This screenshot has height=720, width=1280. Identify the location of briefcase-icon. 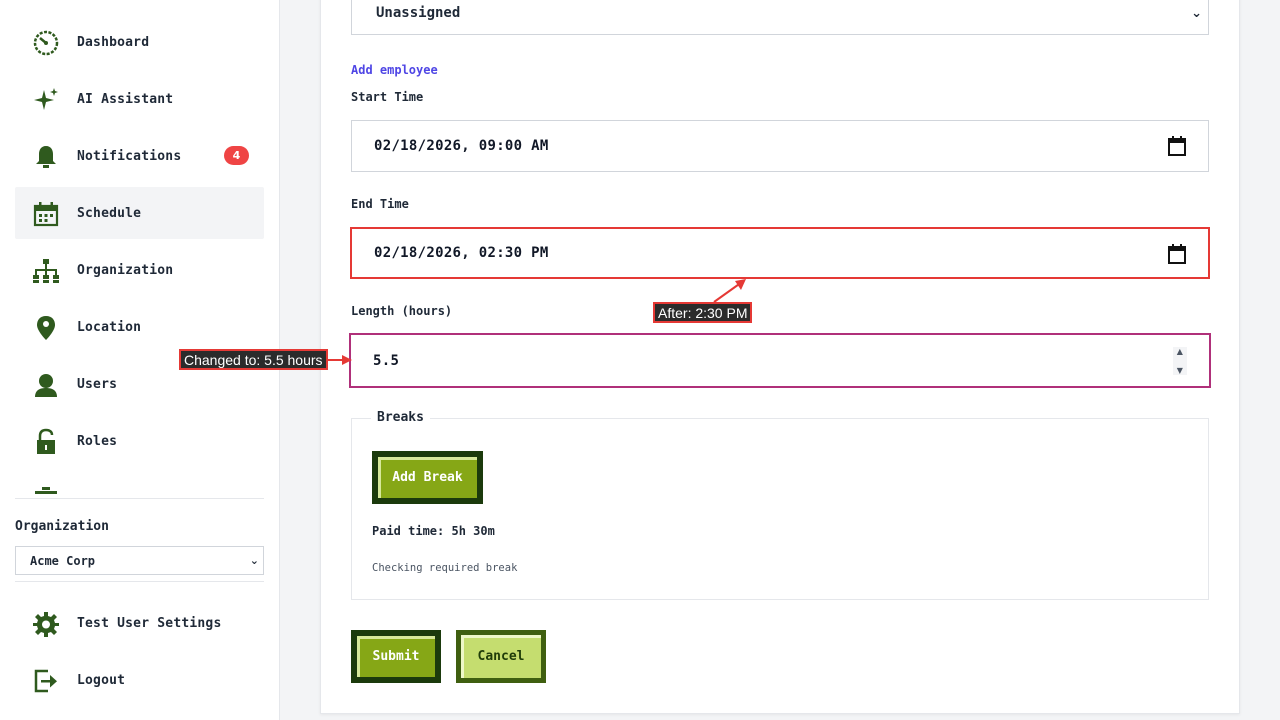
(46, 489).